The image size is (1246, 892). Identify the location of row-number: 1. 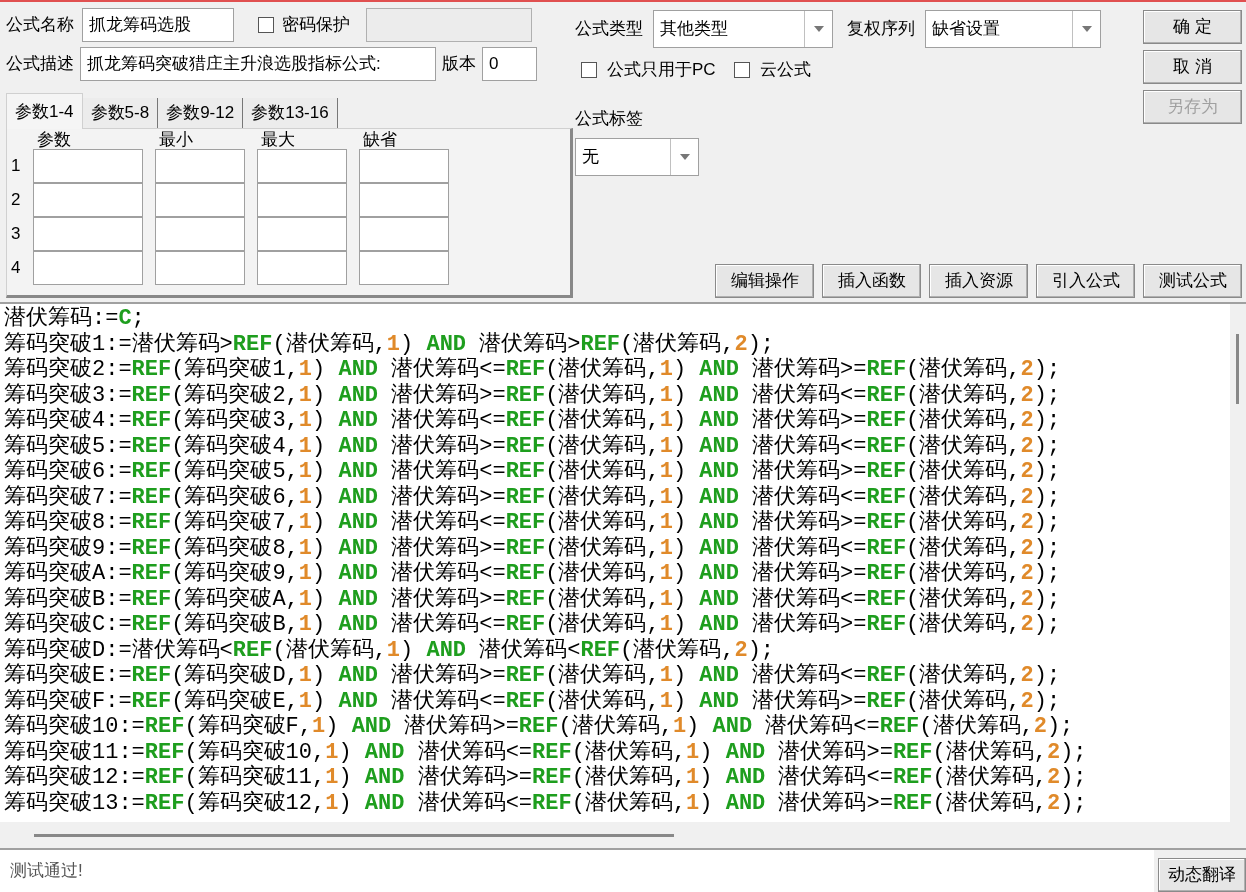
(16, 166).